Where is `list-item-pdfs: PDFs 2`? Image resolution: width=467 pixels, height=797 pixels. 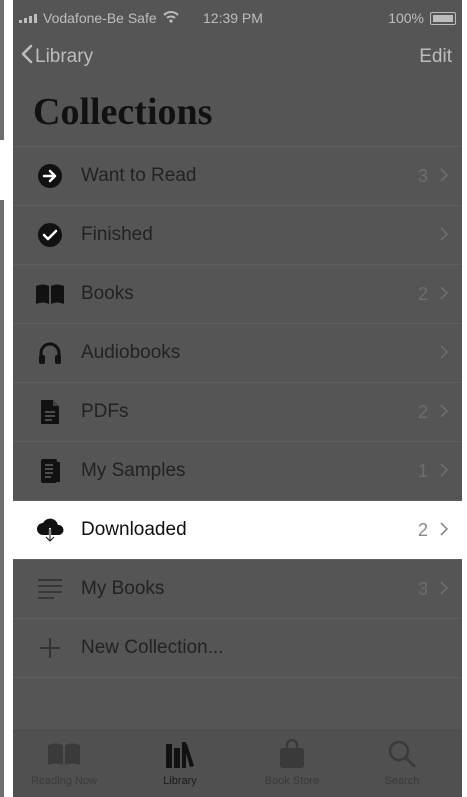 list-item-pdfs: PDFs 2 is located at coordinates (237, 411).